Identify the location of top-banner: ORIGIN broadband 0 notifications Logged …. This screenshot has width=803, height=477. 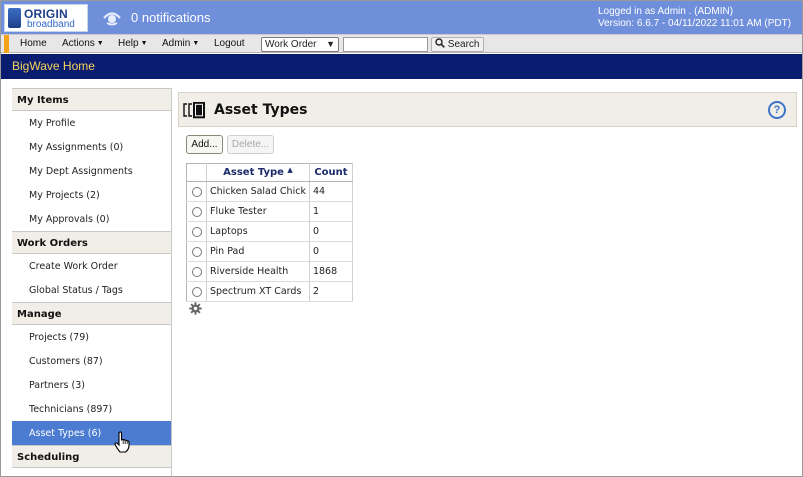
(401, 17).